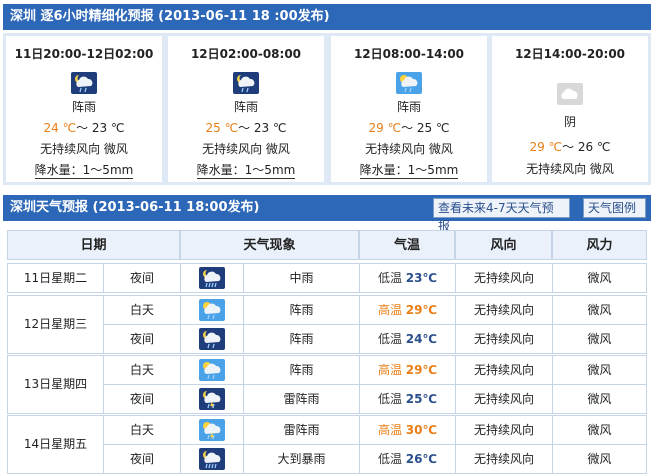 Image resolution: width=653 pixels, height=475 pixels. I want to click on weather-text: 大到暴雨, so click(302, 459).